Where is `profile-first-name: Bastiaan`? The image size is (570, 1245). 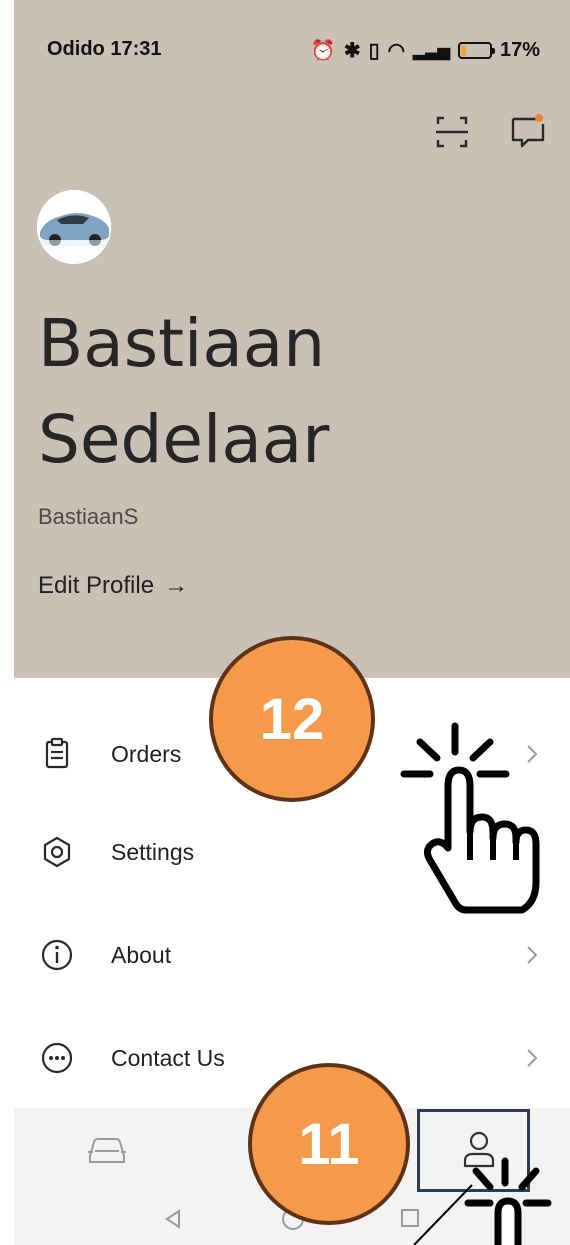
profile-first-name: Bastiaan is located at coordinates (182, 343).